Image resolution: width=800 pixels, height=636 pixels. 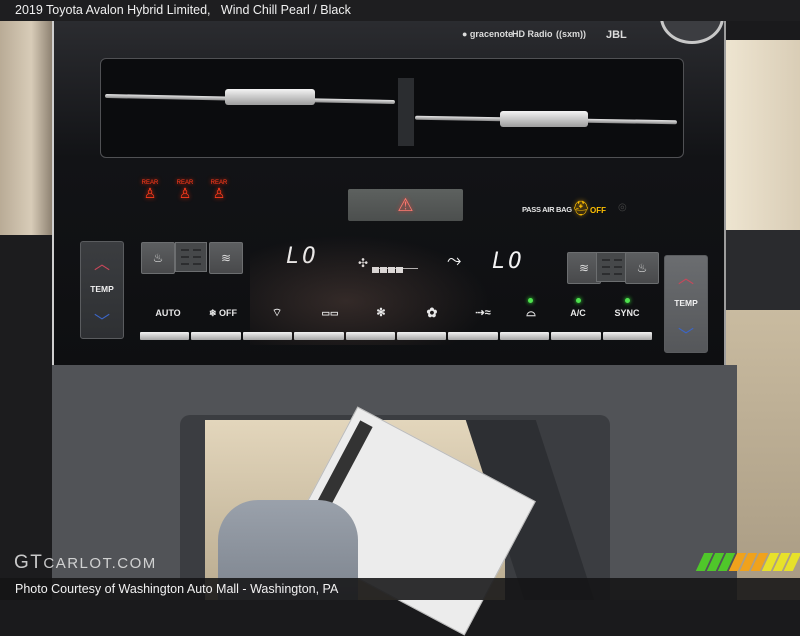 I want to click on vent-adjust-tab-left, so click(x=270, y=97).